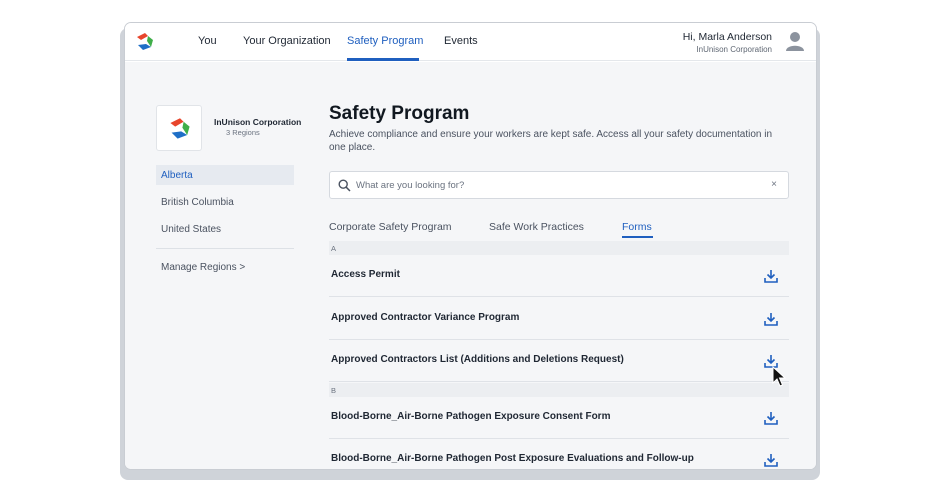 The height and width of the screenshot is (500, 940). I want to click on user-greeting: Hi, Marla Anderson, so click(727, 37).